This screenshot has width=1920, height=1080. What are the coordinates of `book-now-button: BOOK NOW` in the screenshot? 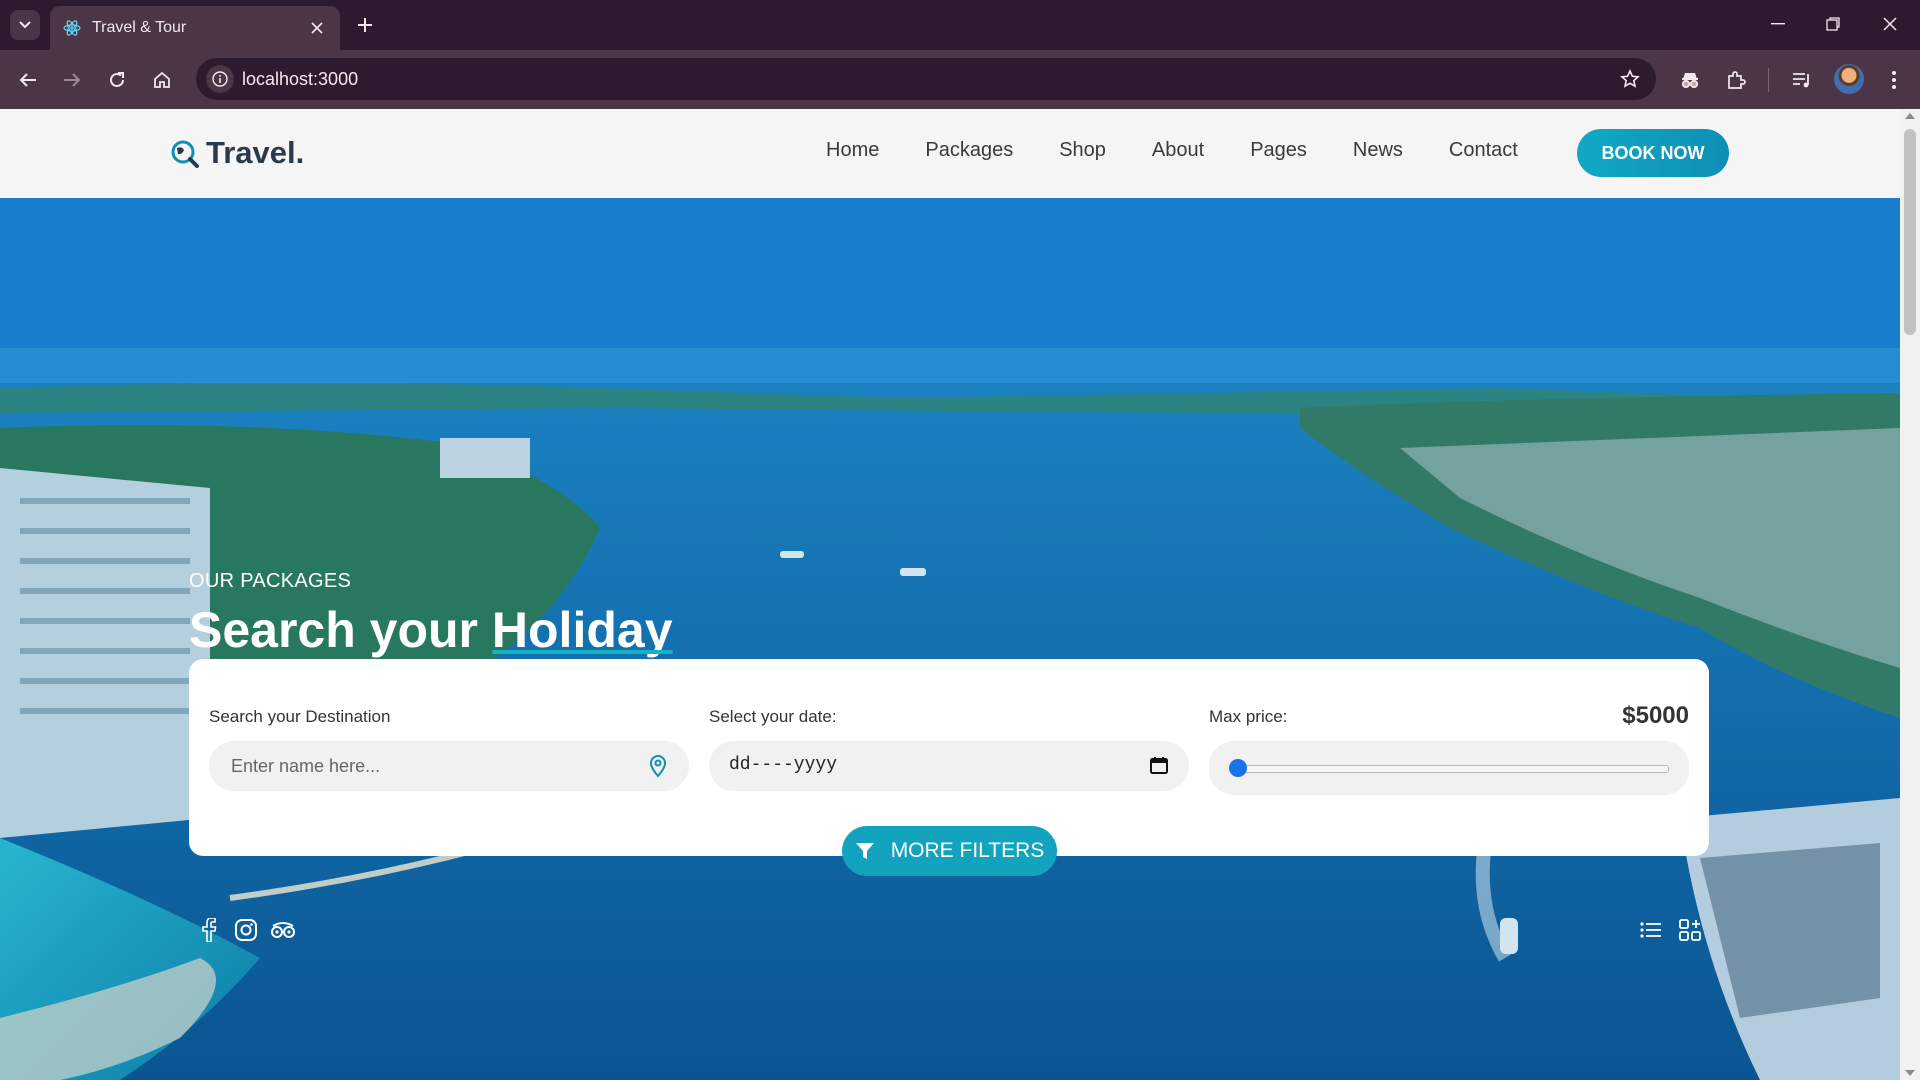 It's located at (1653, 153).